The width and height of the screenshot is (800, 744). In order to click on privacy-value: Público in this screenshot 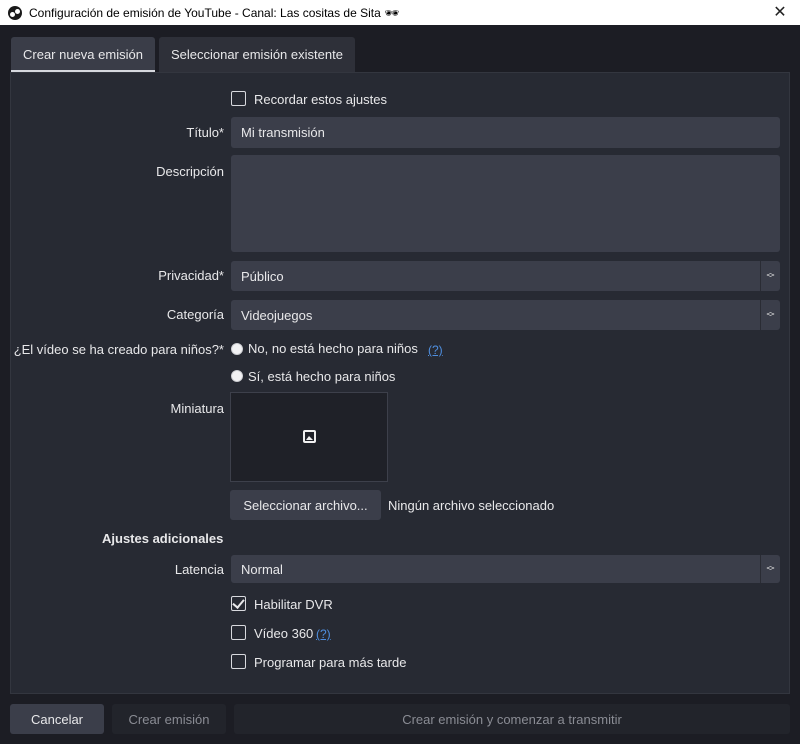, I will do `click(262, 276)`.